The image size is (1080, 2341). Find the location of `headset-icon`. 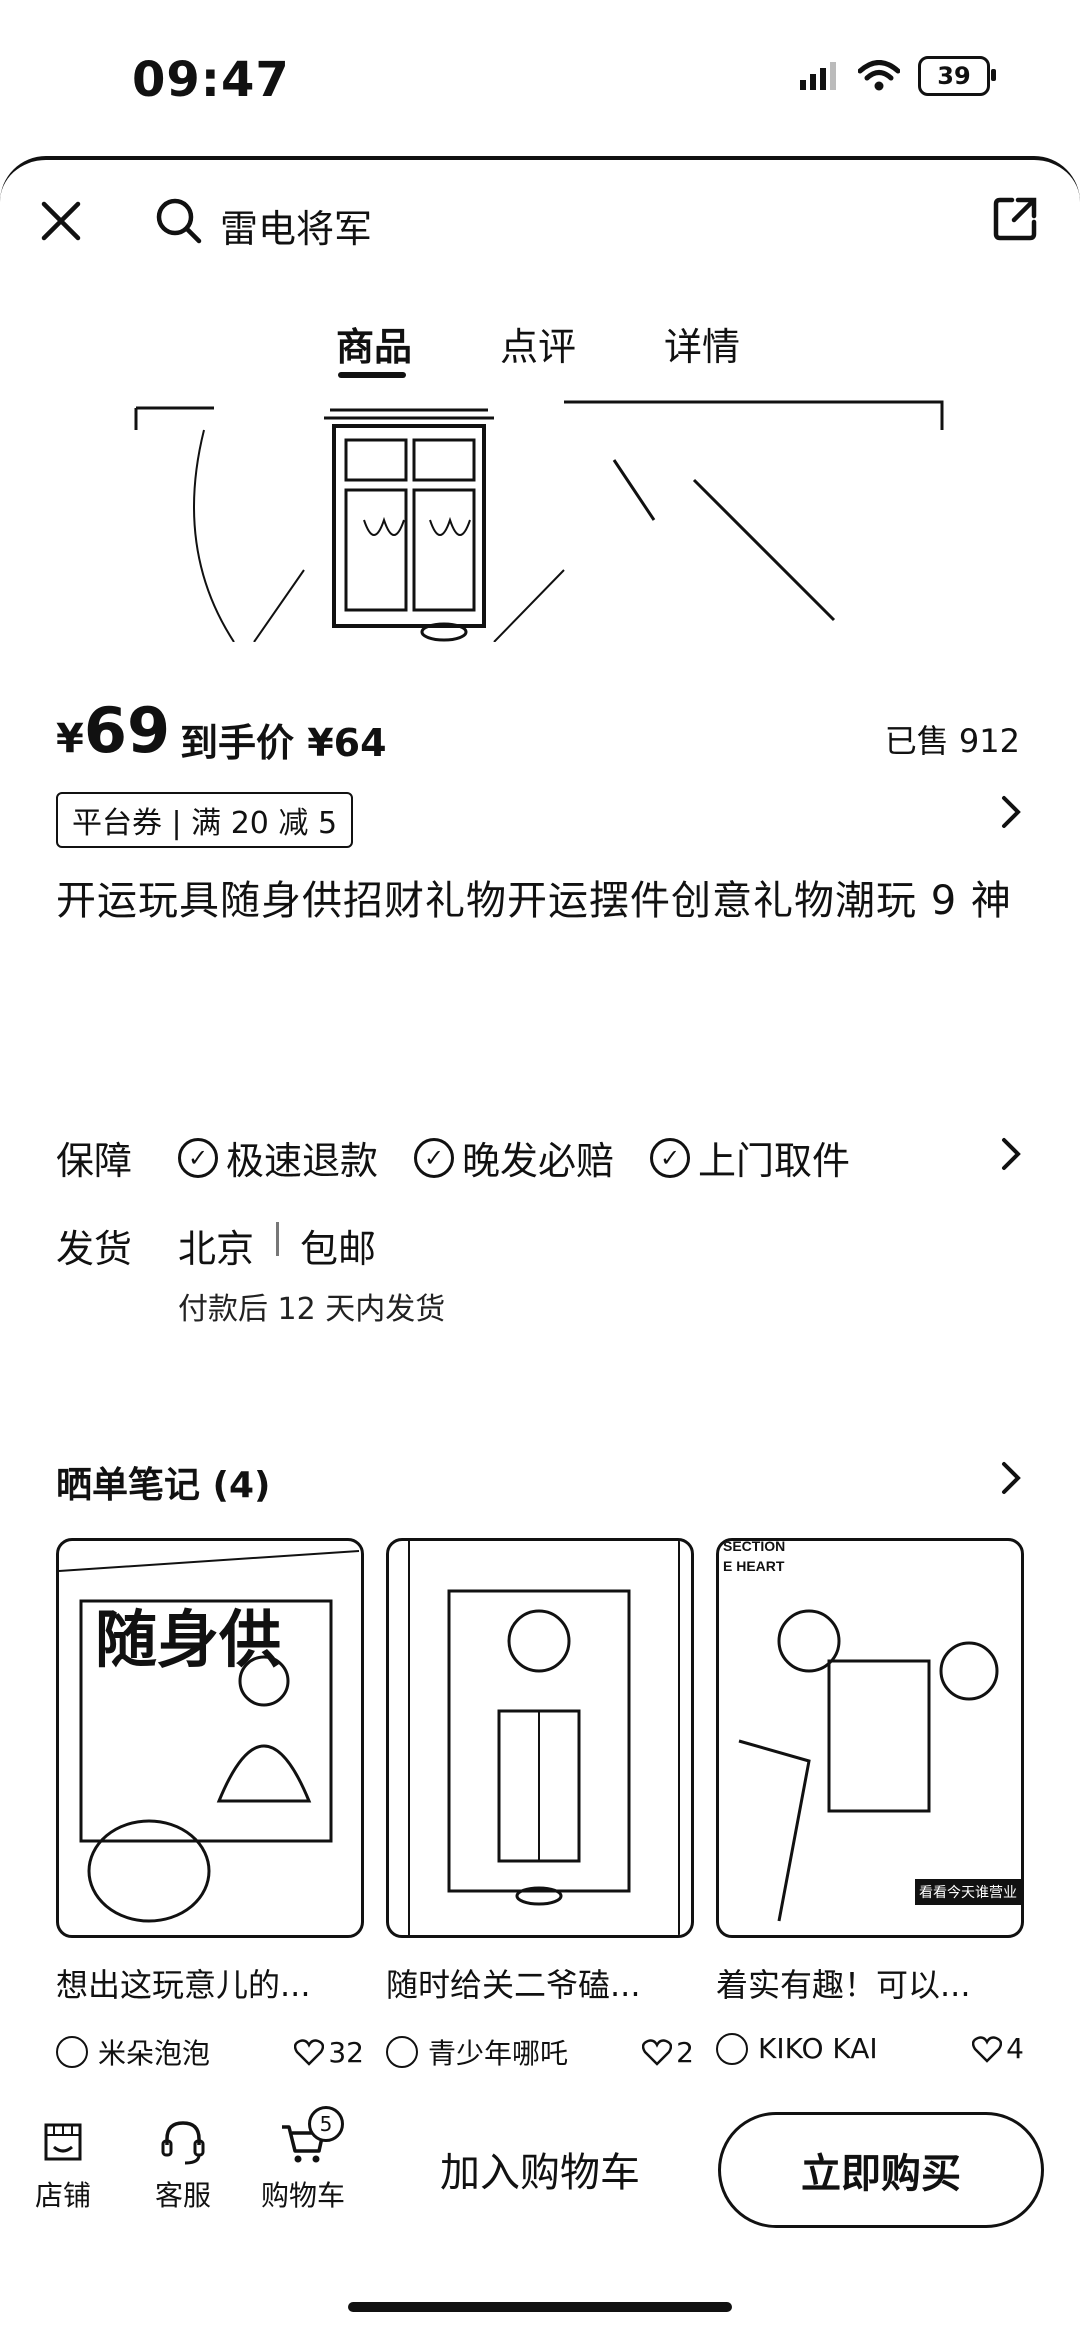

headset-icon is located at coordinates (183, 2142).